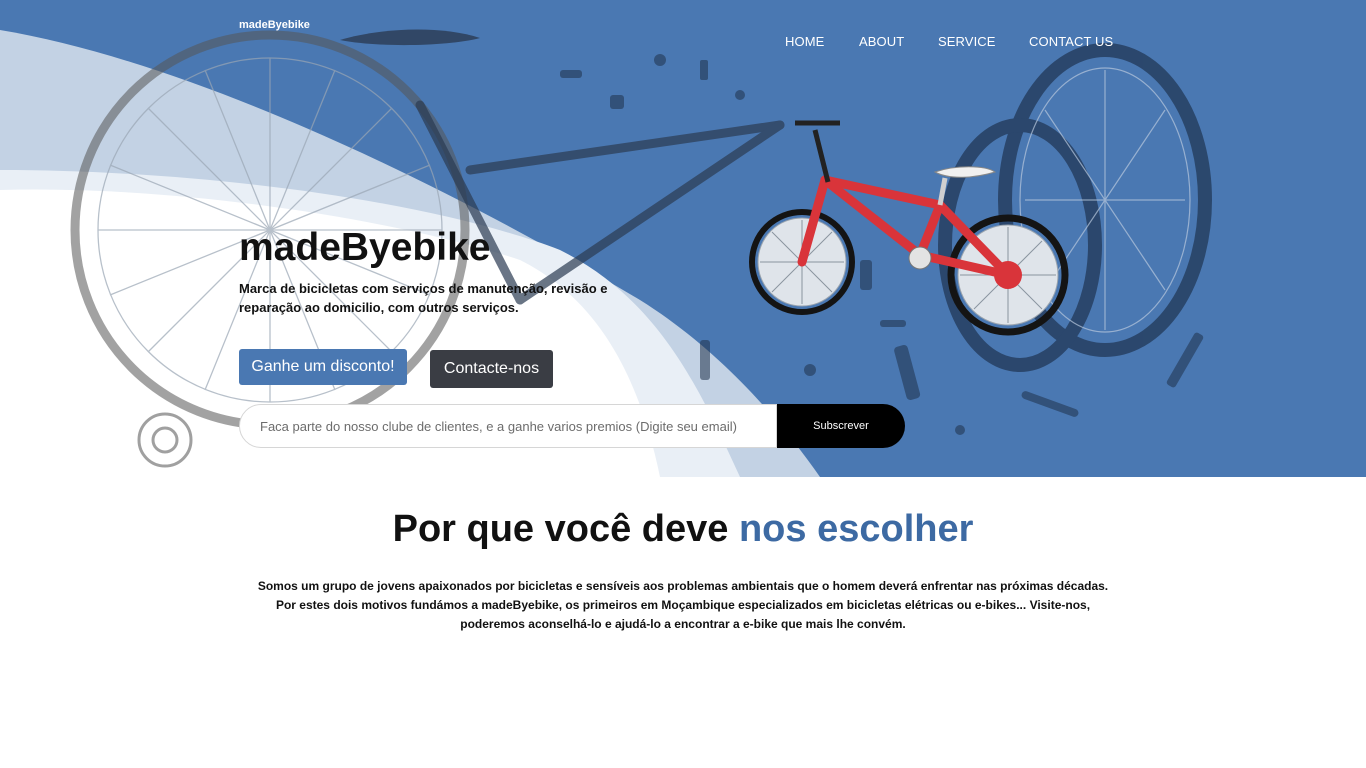 The width and height of the screenshot is (1366, 768). Describe the element at coordinates (274, 25) in the screenshot. I see `brand-logo: madeByebike` at that location.